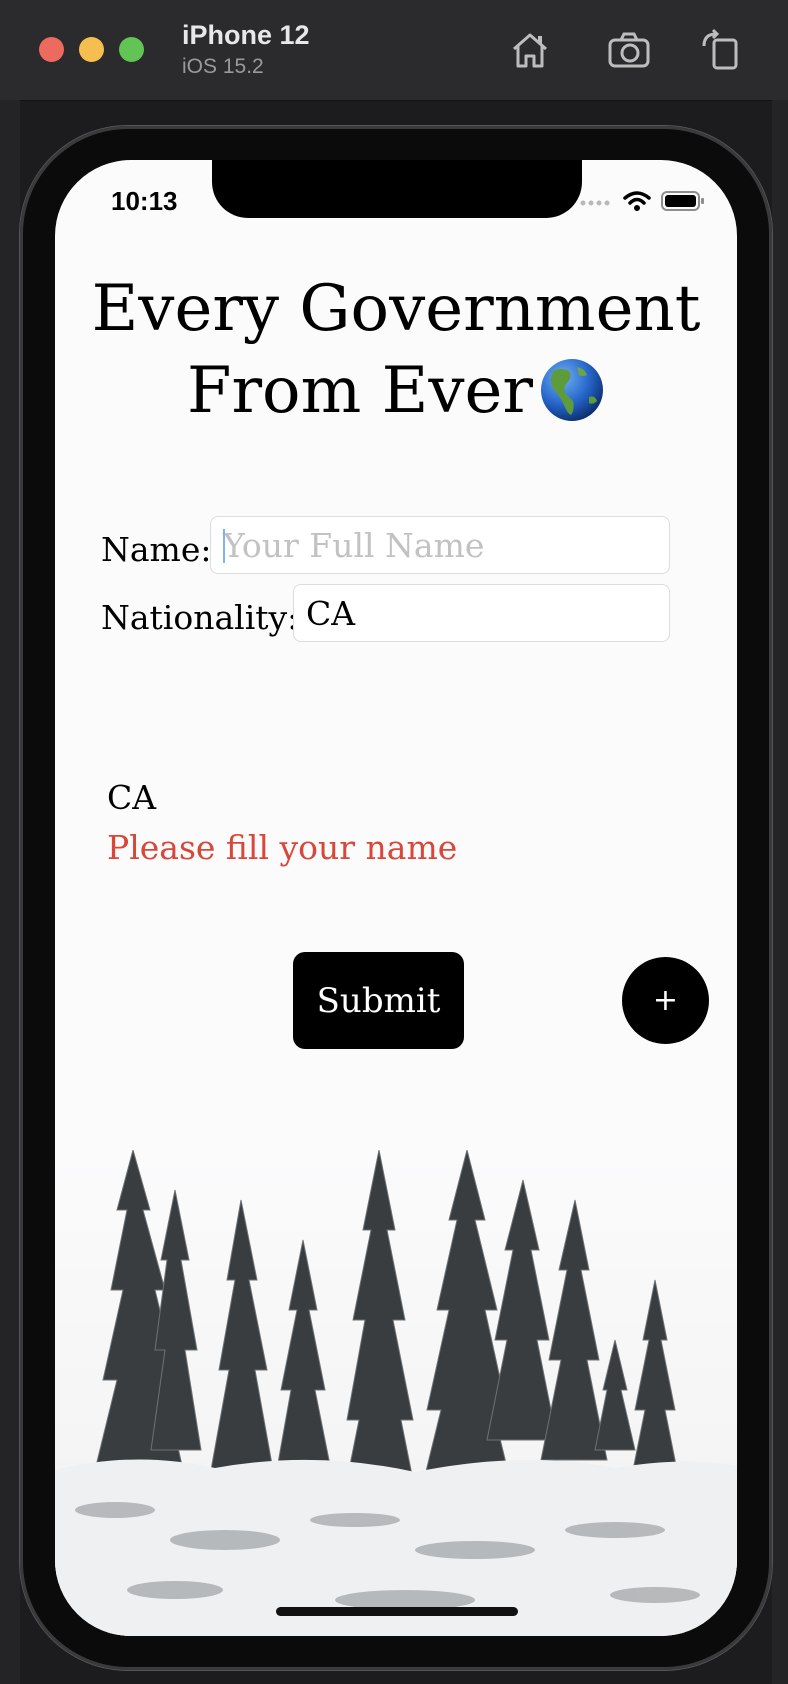 The width and height of the screenshot is (788, 1684). What do you see at coordinates (629, 50) in the screenshot?
I see `screenshot-camera-icon` at bounding box center [629, 50].